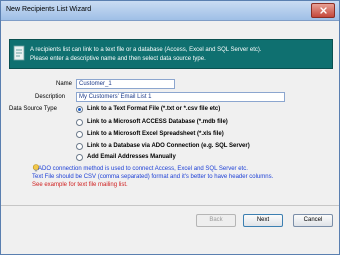  What do you see at coordinates (125, 84) in the screenshot?
I see `name-field: Customer_1` at bounding box center [125, 84].